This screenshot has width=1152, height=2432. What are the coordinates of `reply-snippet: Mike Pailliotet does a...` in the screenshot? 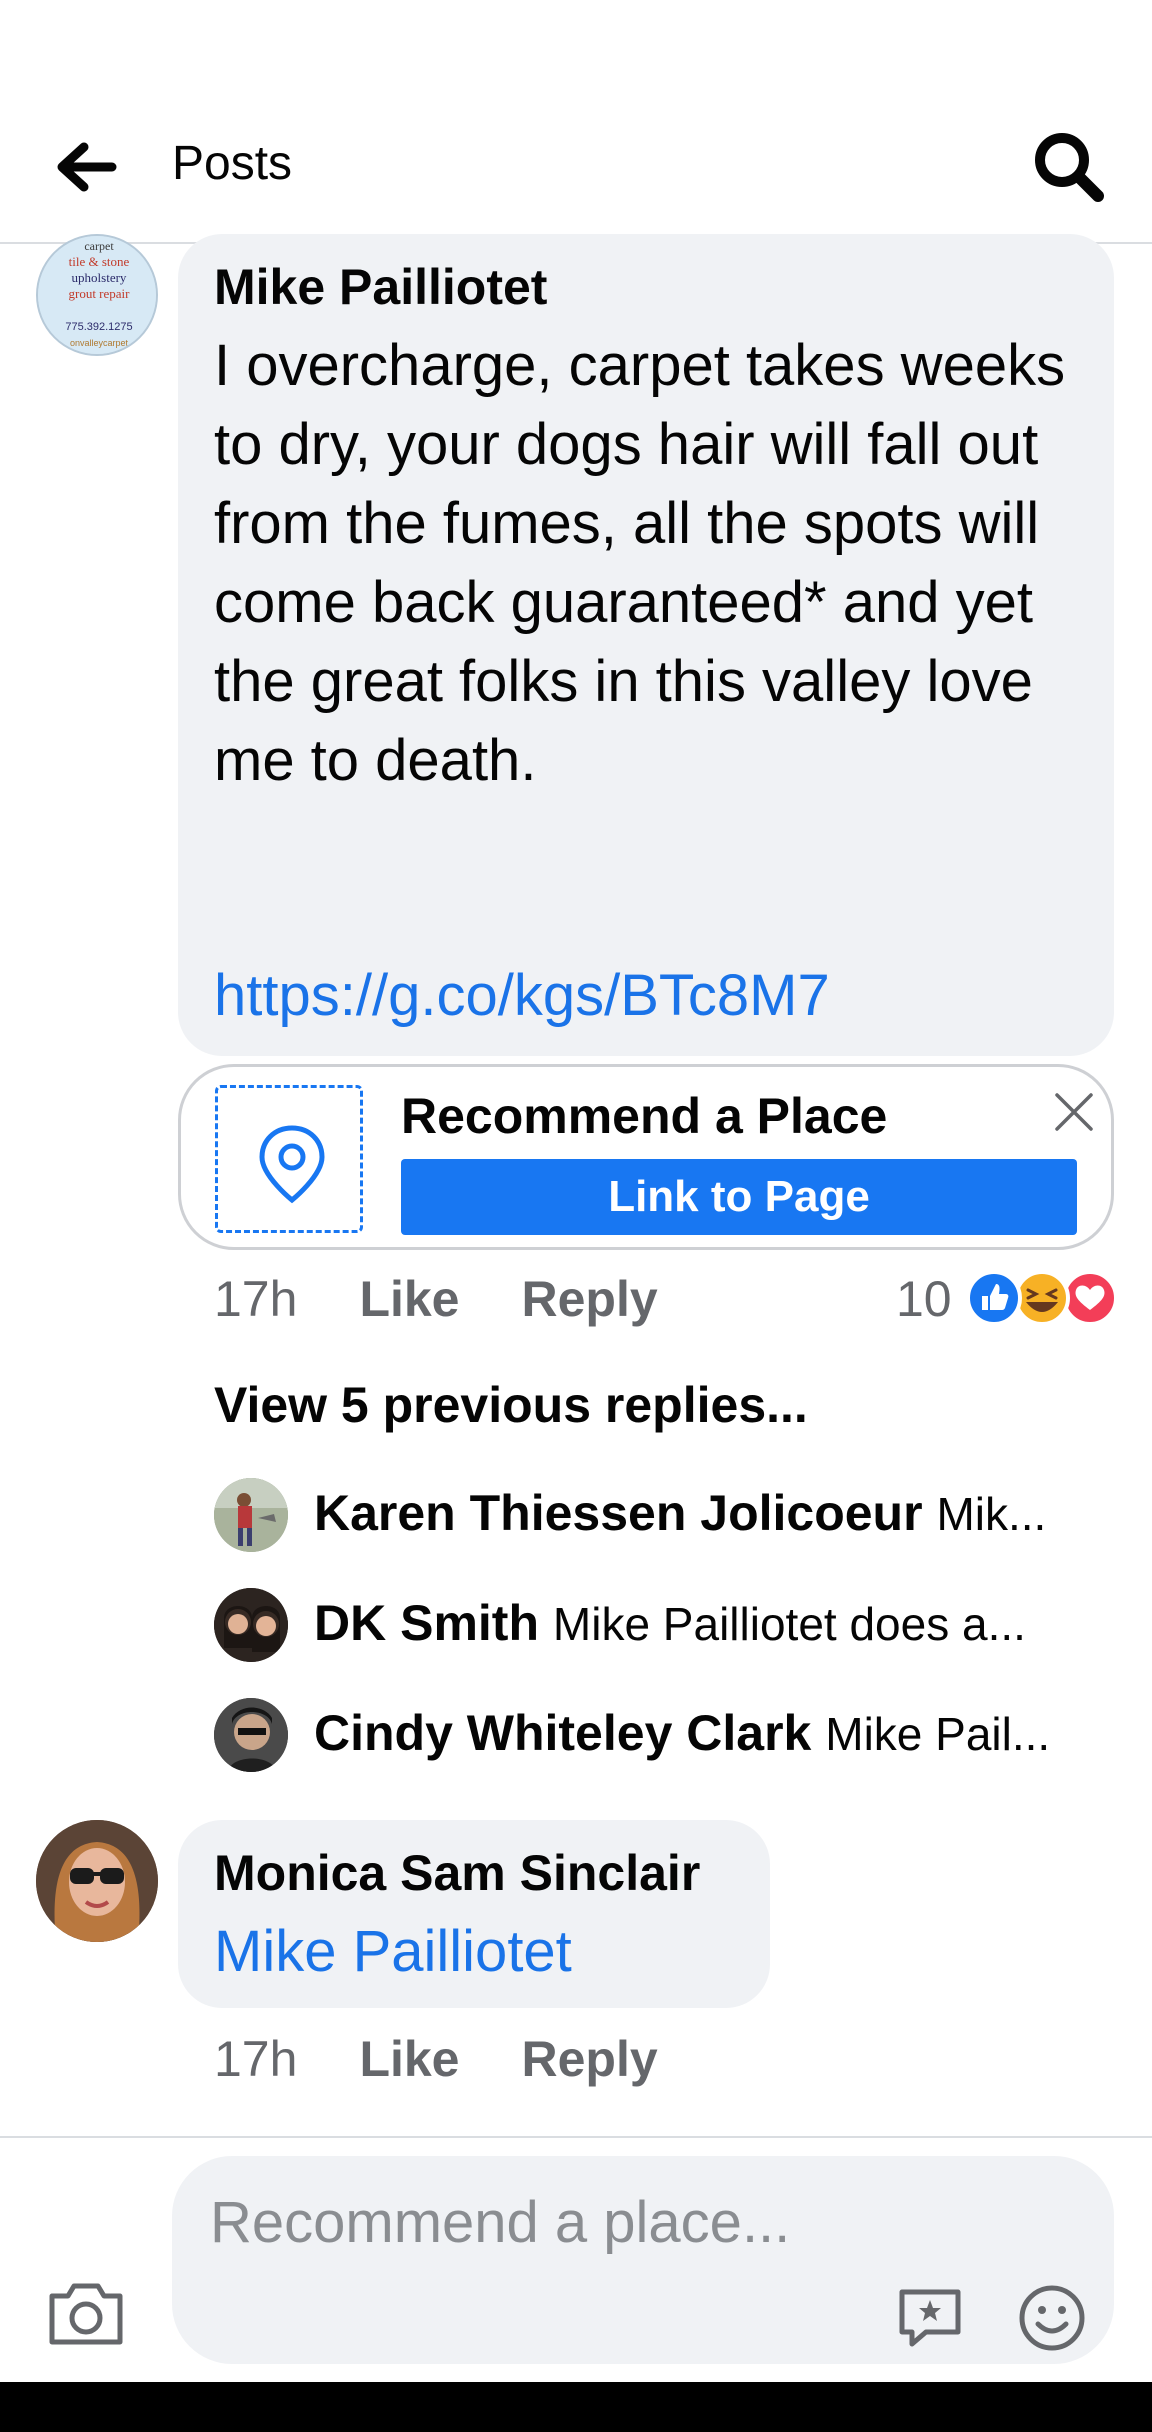 It's located at (789, 1624).